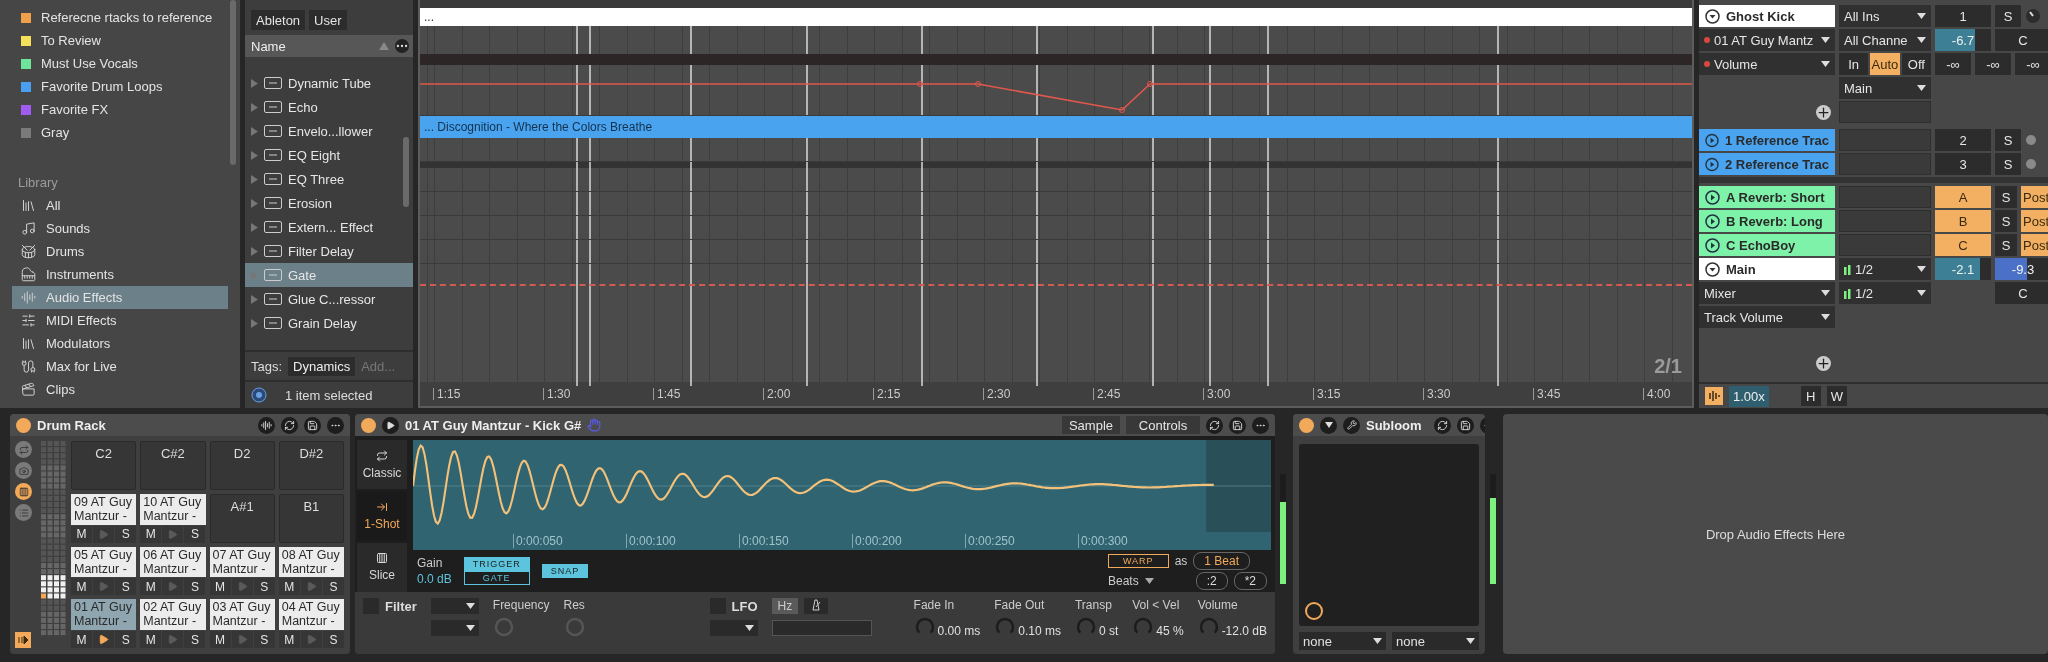 The image size is (2048, 662). Describe the element at coordinates (120, 343) in the screenshot. I see `library-item: Modulators` at that location.